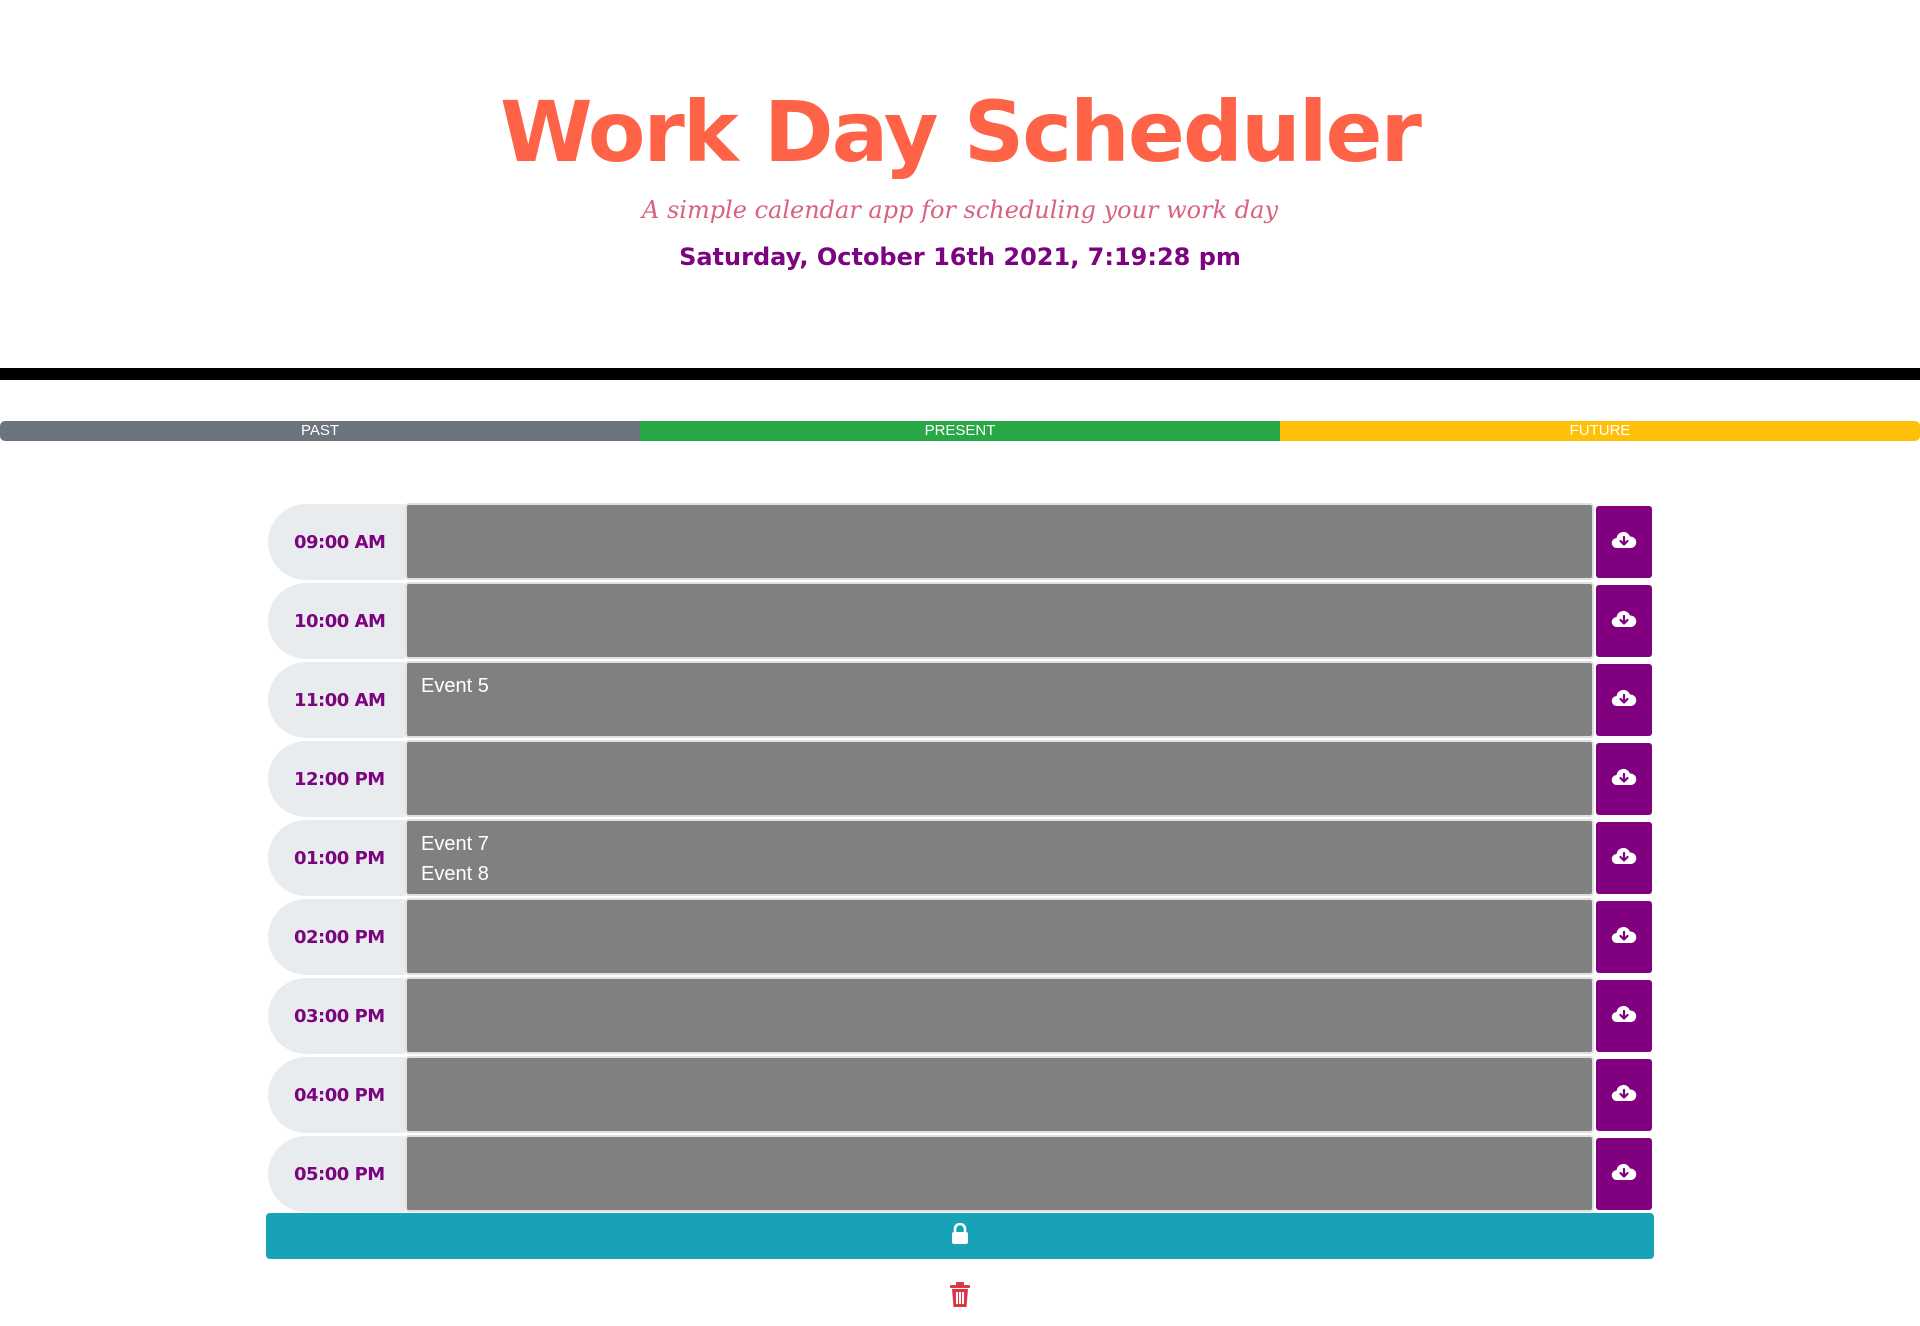 This screenshot has width=1920, height=1326. Describe the element at coordinates (336, 1016) in the screenshot. I see `hour-label: 03:00 PM` at that location.